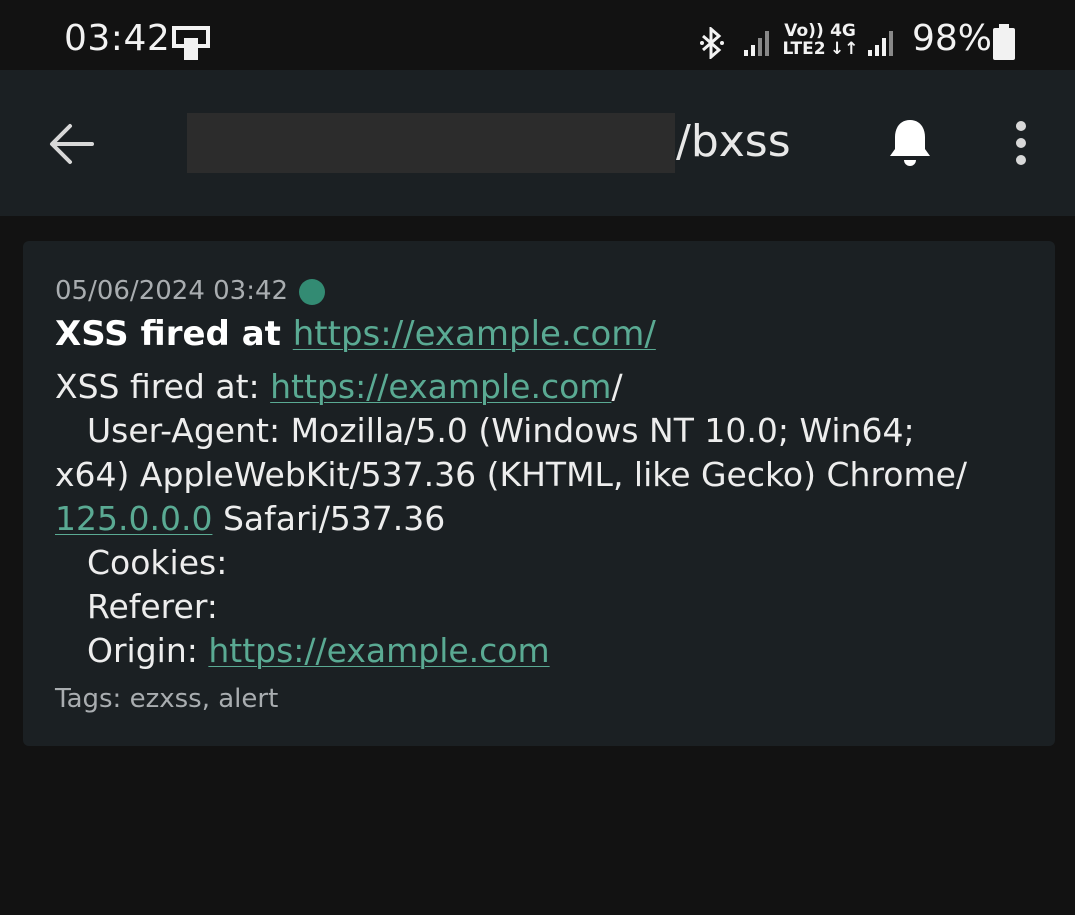 The height and width of the screenshot is (915, 1075). I want to click on back-arrow-icon, so click(72, 144).